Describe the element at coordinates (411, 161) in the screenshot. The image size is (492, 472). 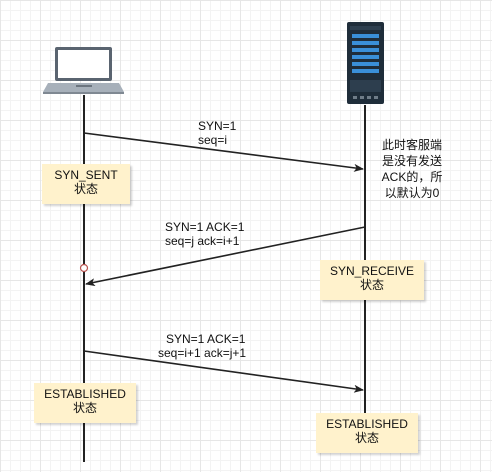
I see `server-note-line-2: 是没有发送` at that location.